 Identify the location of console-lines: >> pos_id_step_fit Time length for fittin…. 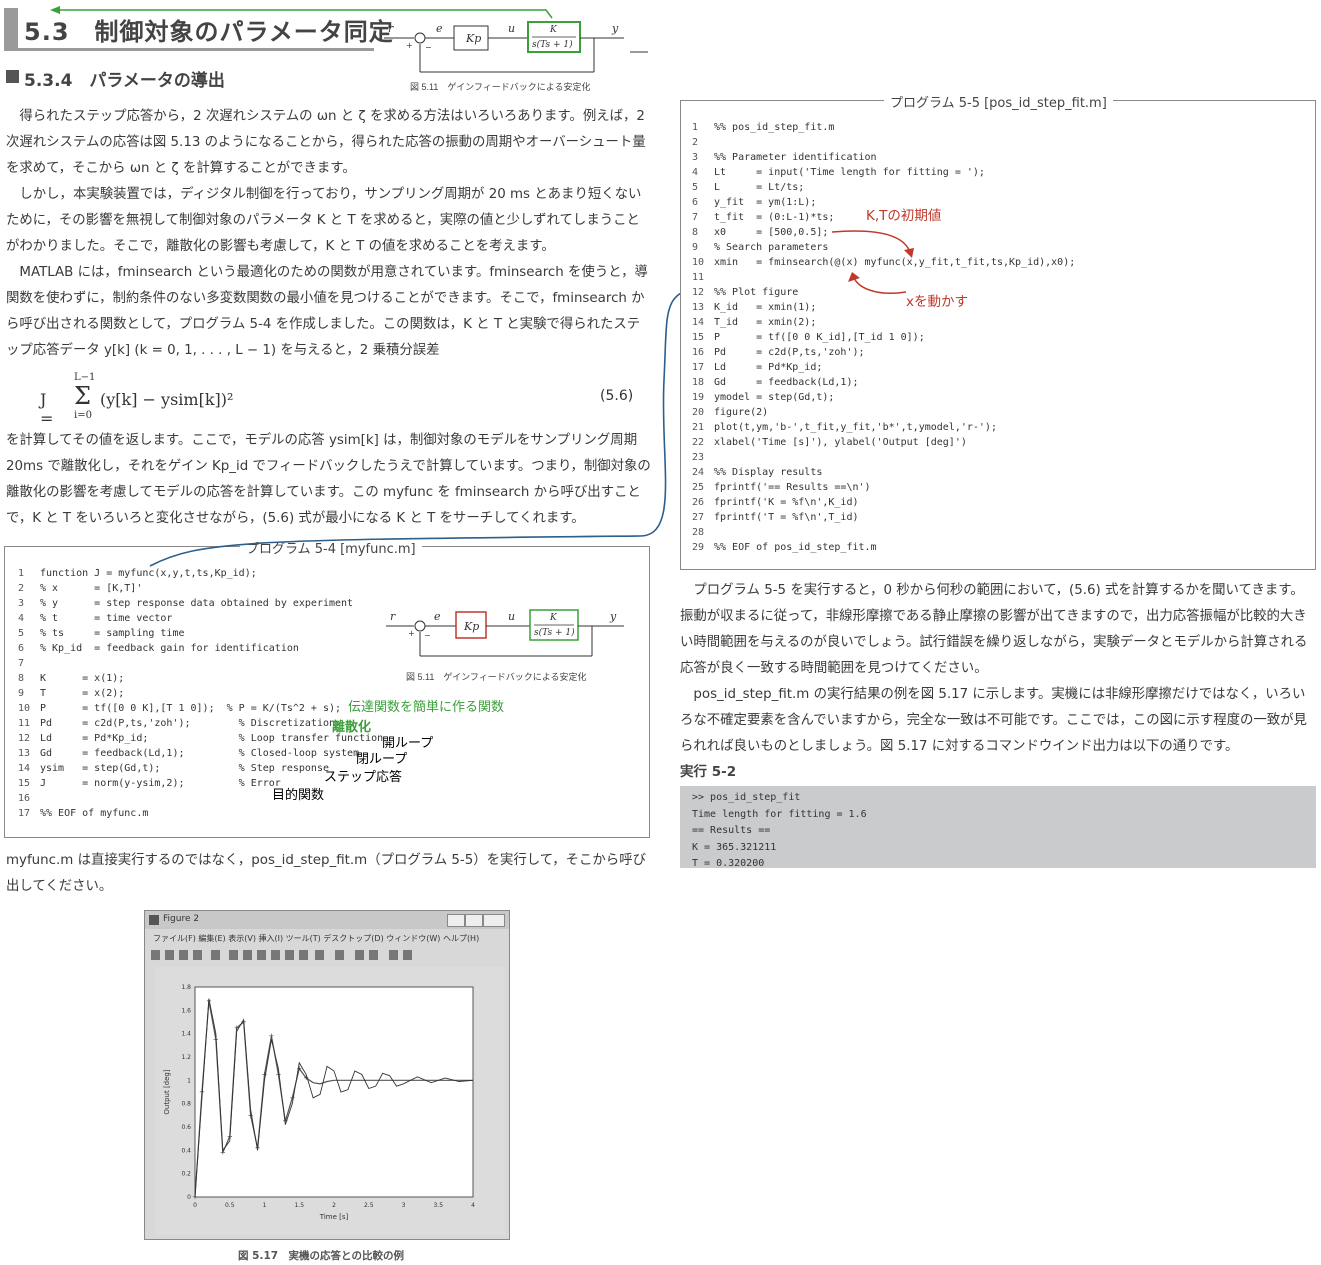
(998, 831).